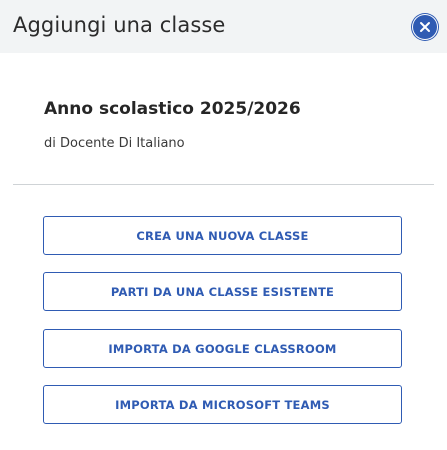  I want to click on import-microsoft-teams-button: IMPORTA DA MICROSOFT TEAMS, so click(222, 404).